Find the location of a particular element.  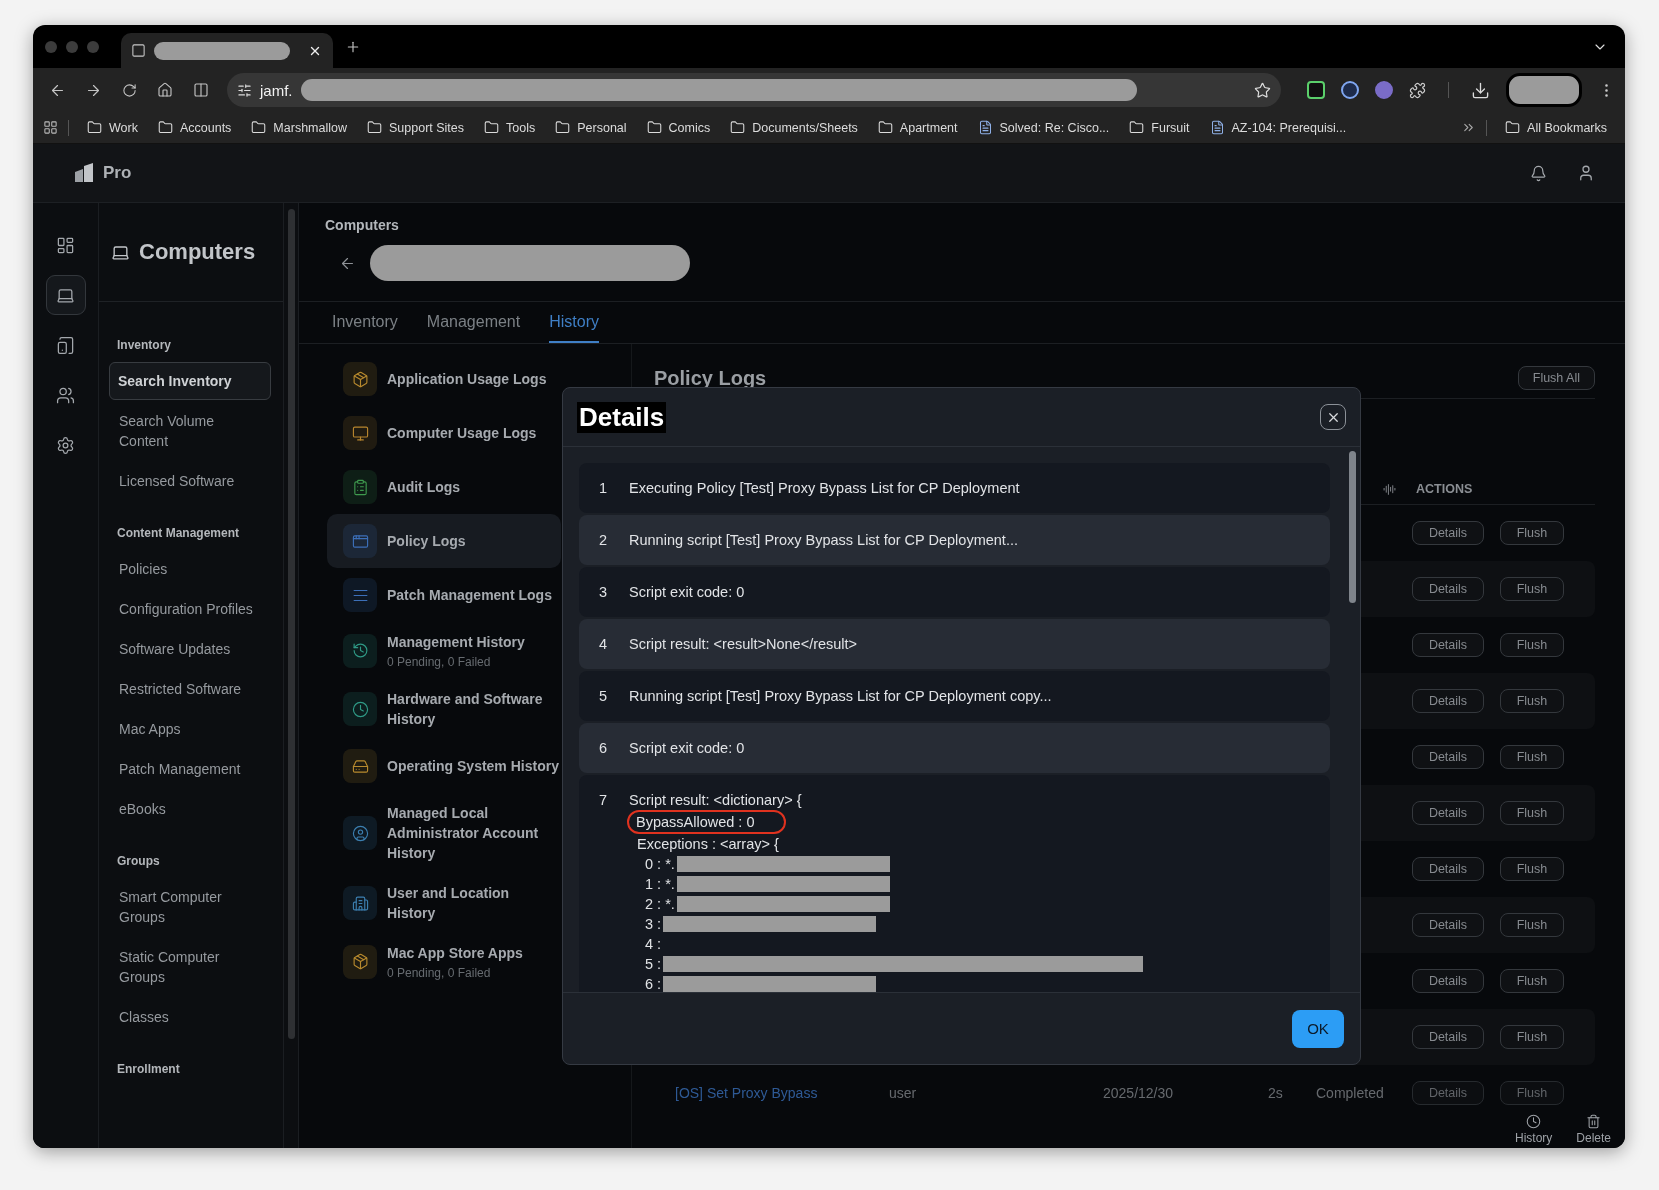

bookmark: Documents/Sheets is located at coordinates (794, 127).